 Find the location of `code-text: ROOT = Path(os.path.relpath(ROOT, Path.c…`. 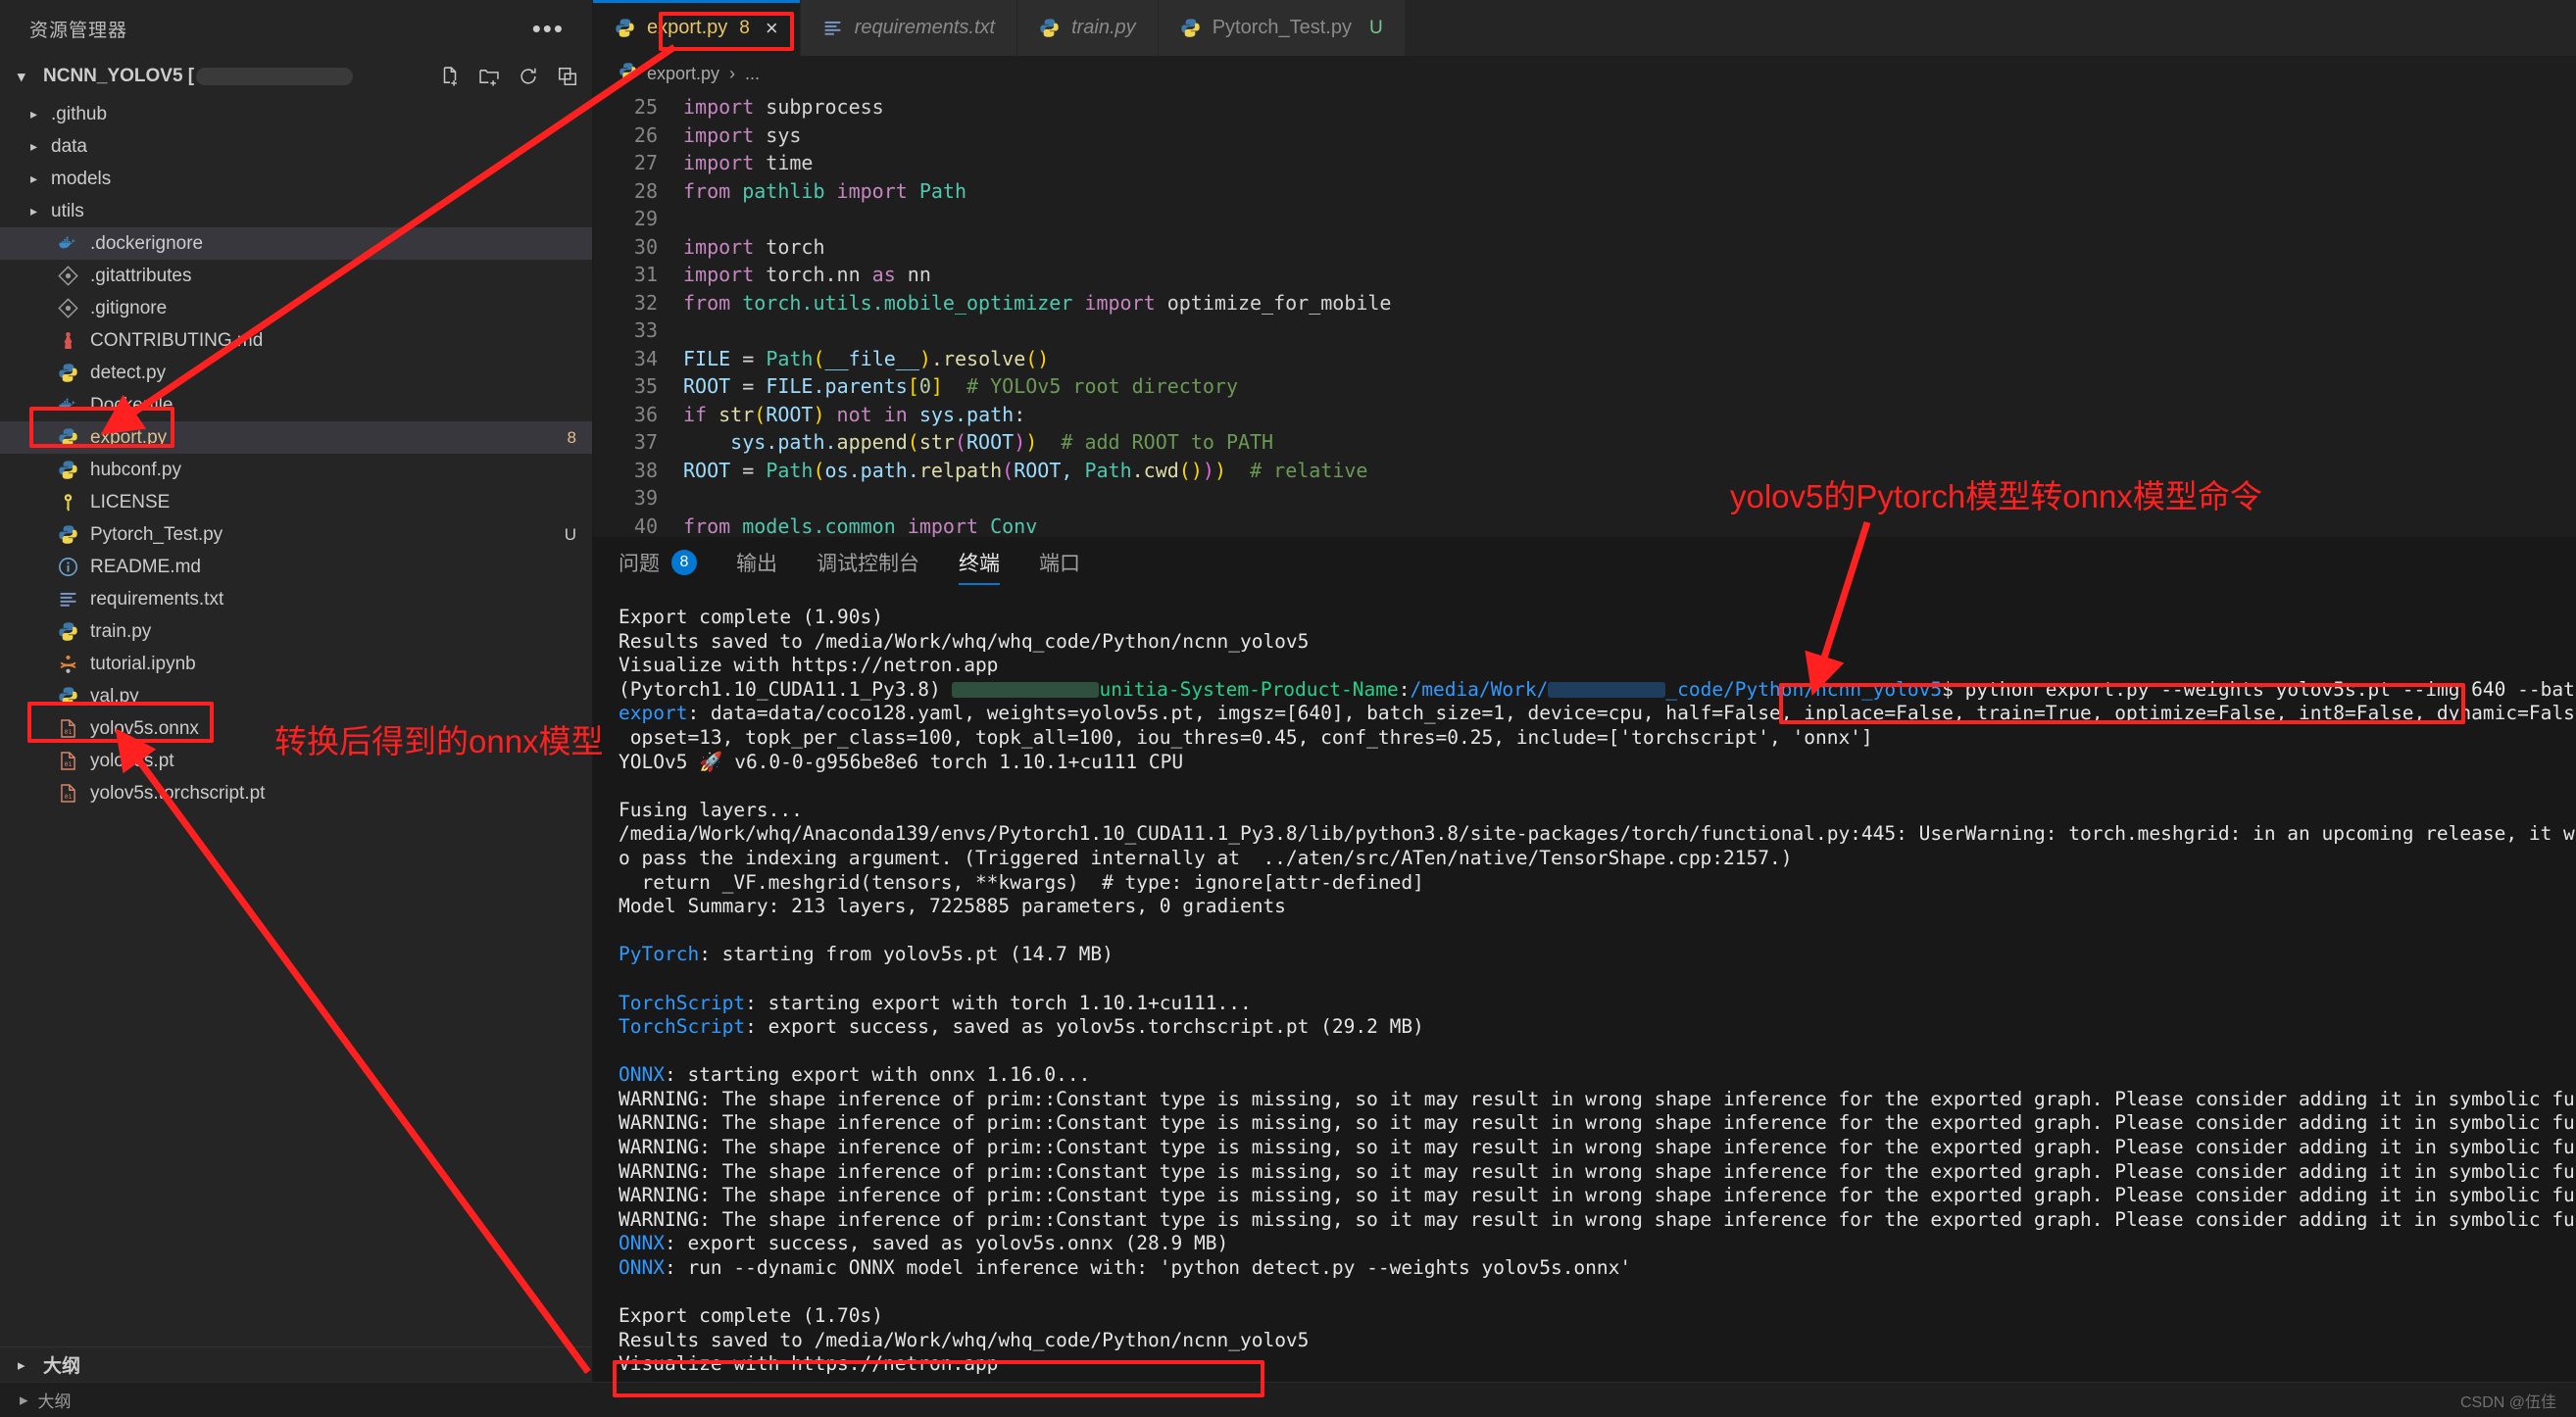

code-text: ROOT = Path(os.path.relpath(ROOT, Path.c… is located at coordinates (1025, 471).